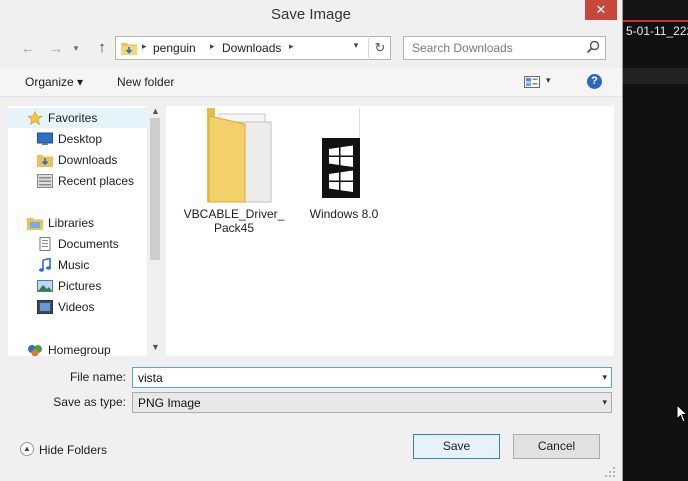 Image resolution: width=688 pixels, height=481 pixels. What do you see at coordinates (682, 413) in the screenshot?
I see `mouse-cursor-icon` at bounding box center [682, 413].